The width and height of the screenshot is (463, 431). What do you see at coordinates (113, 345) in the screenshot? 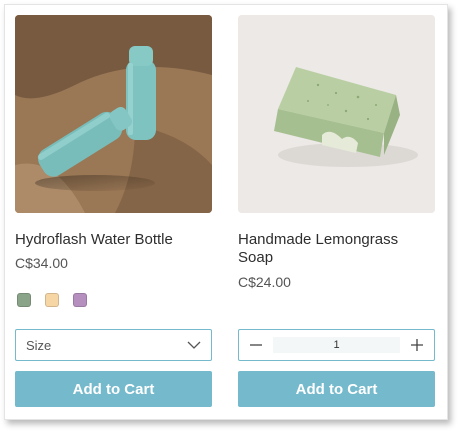
I see `size-select: Size` at bounding box center [113, 345].